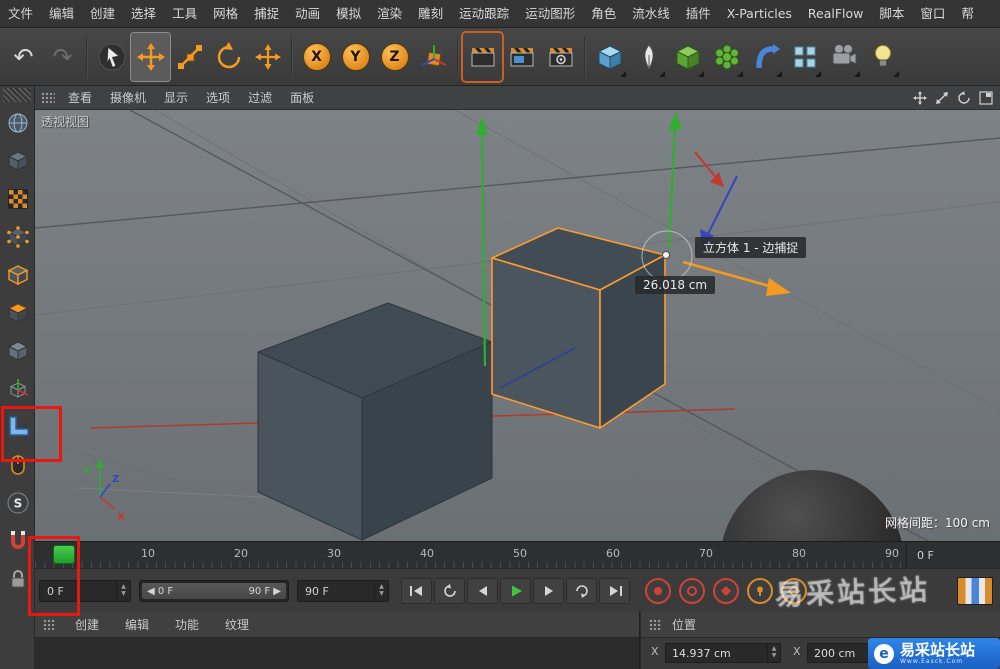 The width and height of the screenshot is (1000, 669). I want to click on viewport-menu-item: 查看, so click(80, 98).